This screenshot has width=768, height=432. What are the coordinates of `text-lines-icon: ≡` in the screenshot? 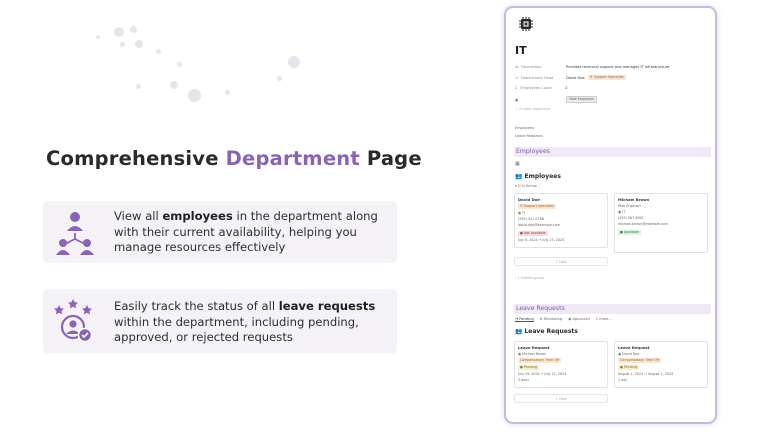 It's located at (517, 67).